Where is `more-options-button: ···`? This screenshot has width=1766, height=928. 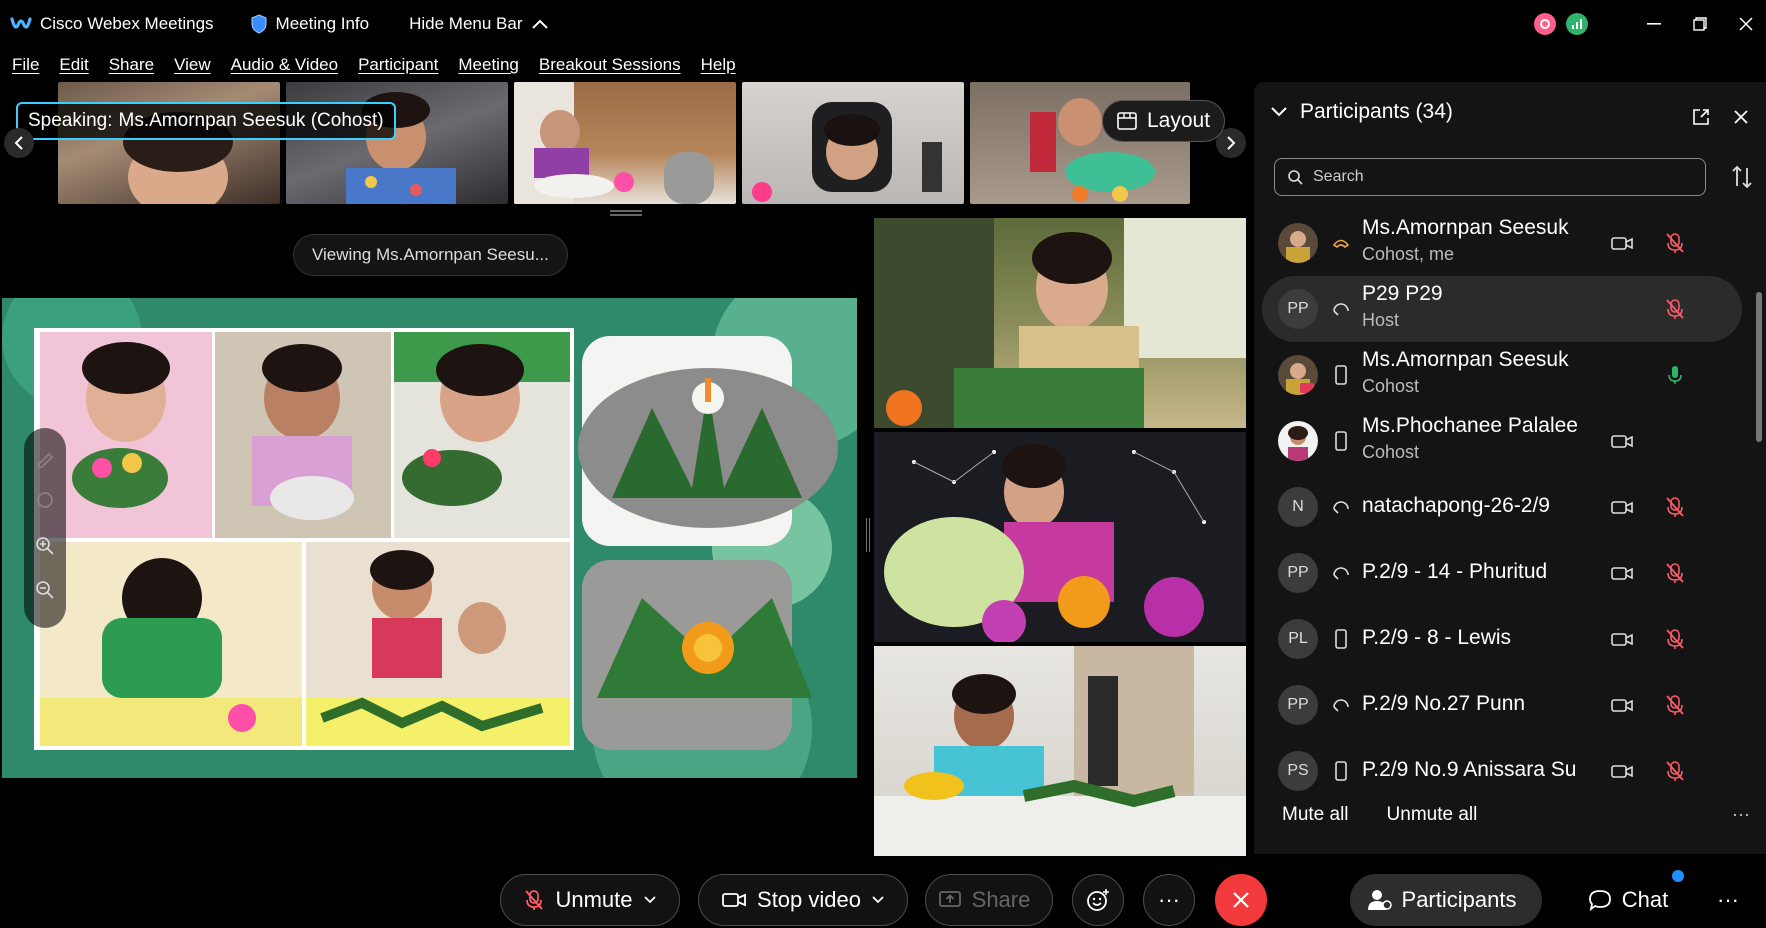
more-options-button: ··· is located at coordinates (1169, 900).